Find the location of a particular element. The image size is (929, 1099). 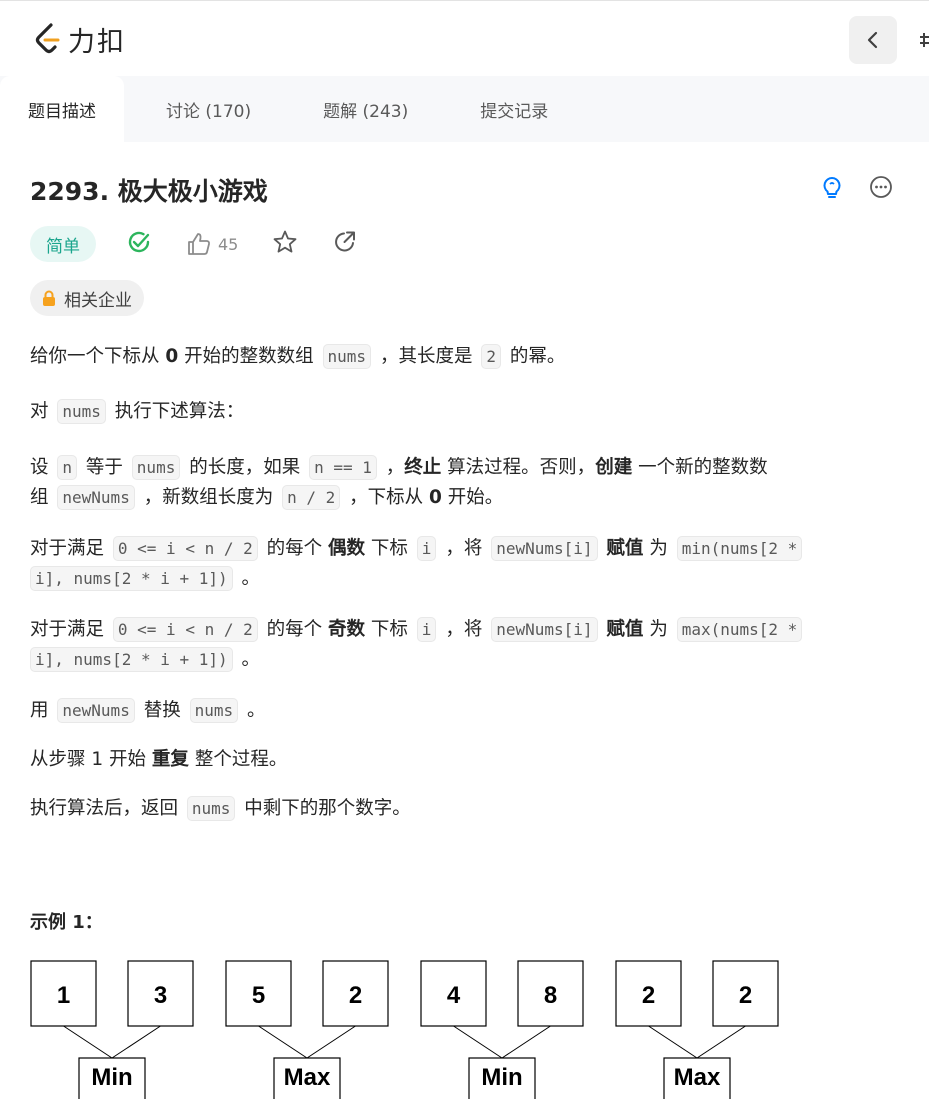

share-icon is located at coordinates (345, 244).